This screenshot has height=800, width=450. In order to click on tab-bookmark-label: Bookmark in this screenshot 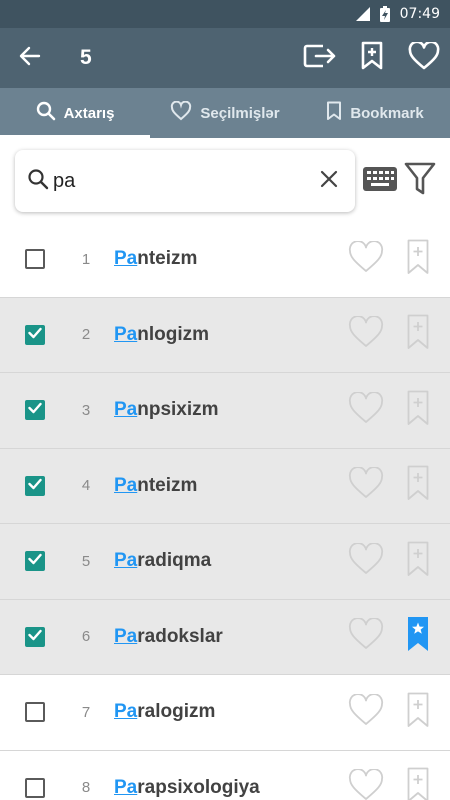, I will do `click(387, 113)`.